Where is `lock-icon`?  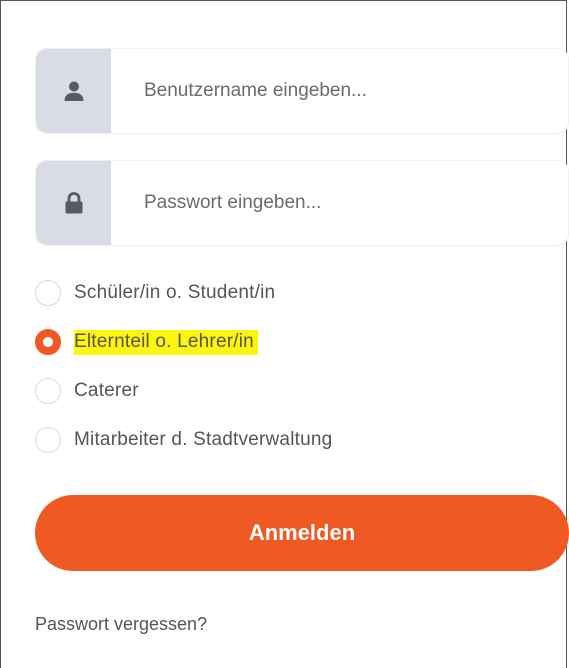
lock-icon is located at coordinates (74, 203).